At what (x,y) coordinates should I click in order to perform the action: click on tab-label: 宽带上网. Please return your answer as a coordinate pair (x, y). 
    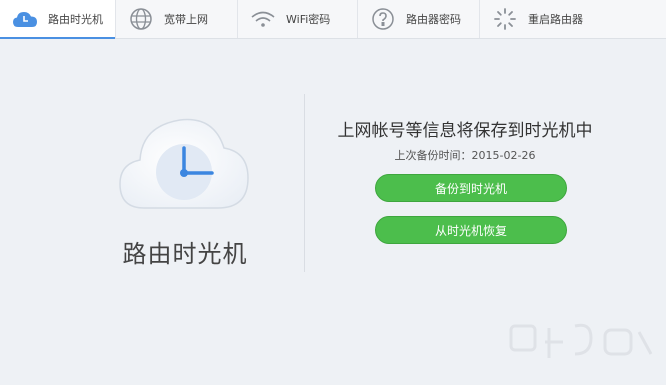
    Looking at the image, I should click on (186, 19).